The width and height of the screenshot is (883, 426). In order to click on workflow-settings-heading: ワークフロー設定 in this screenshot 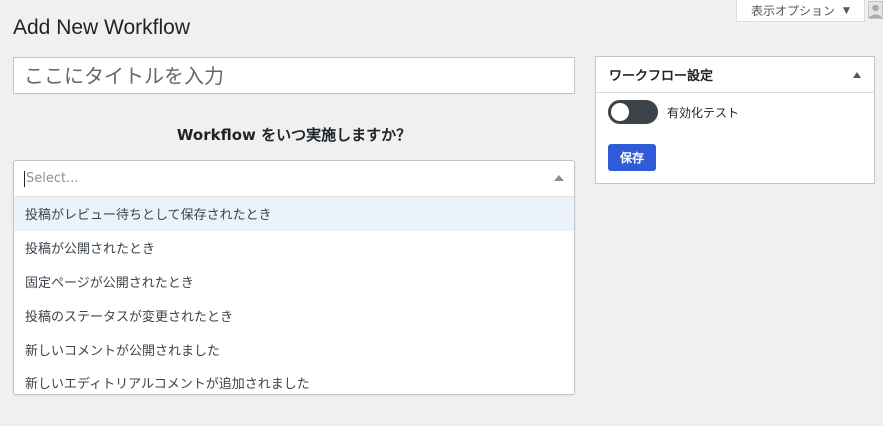, I will do `click(661, 76)`.